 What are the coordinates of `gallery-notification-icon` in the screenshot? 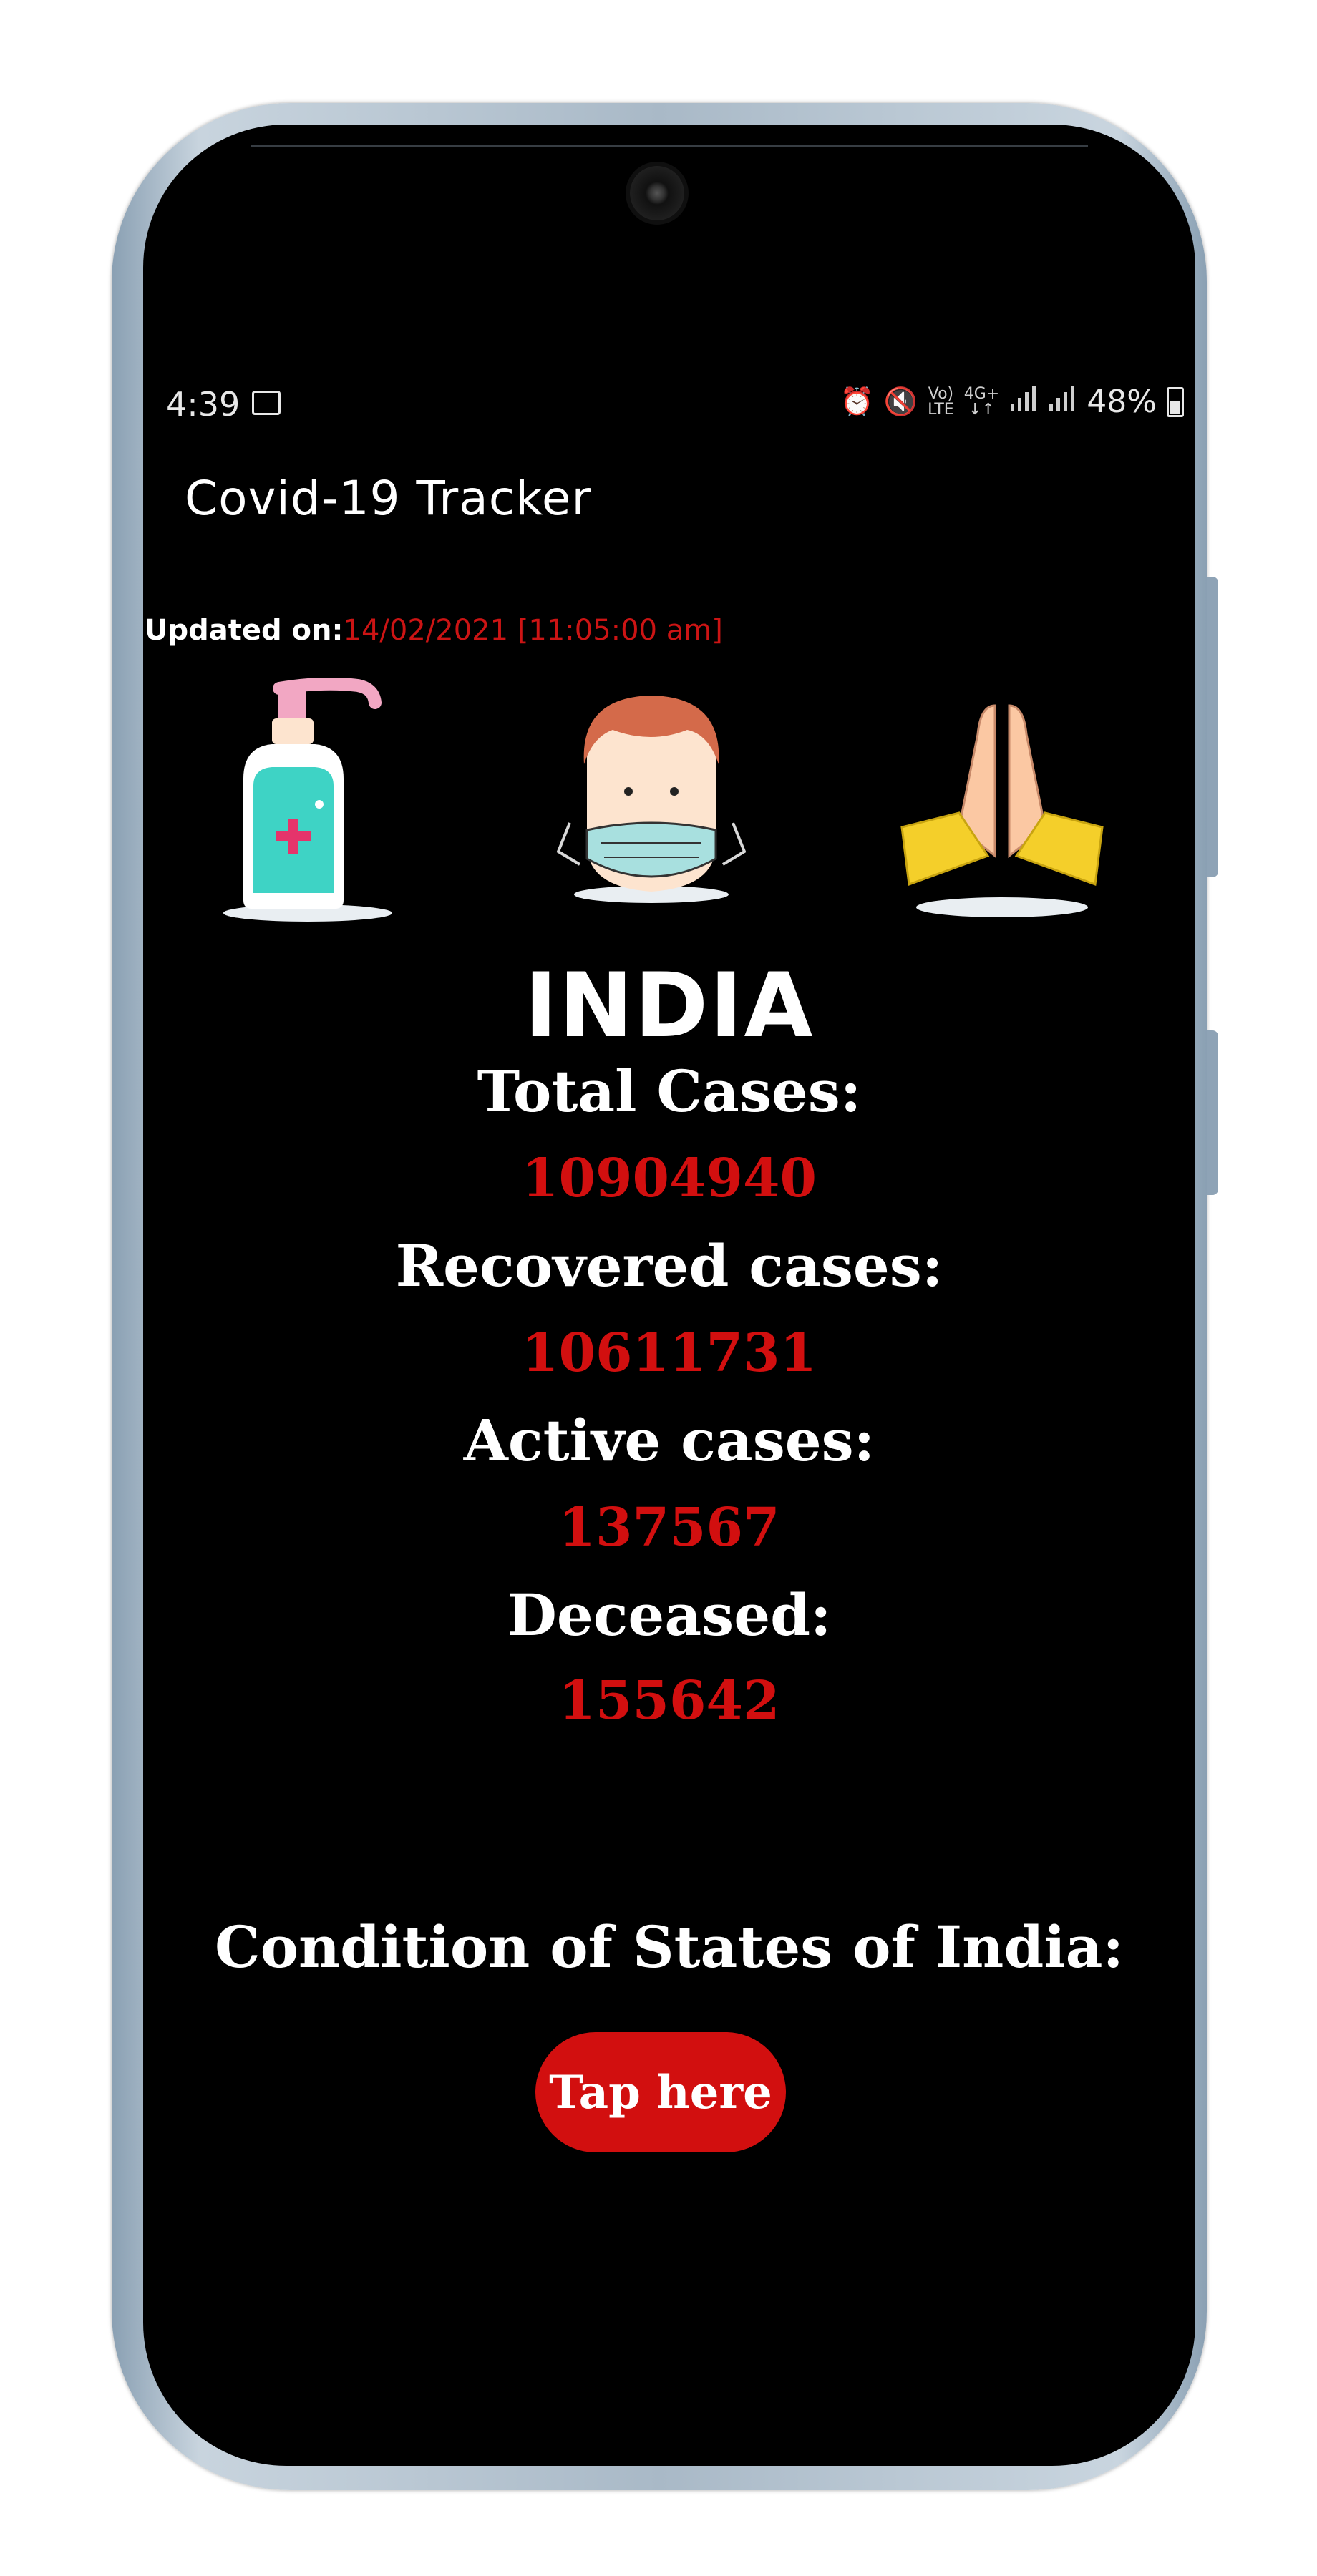 It's located at (266, 403).